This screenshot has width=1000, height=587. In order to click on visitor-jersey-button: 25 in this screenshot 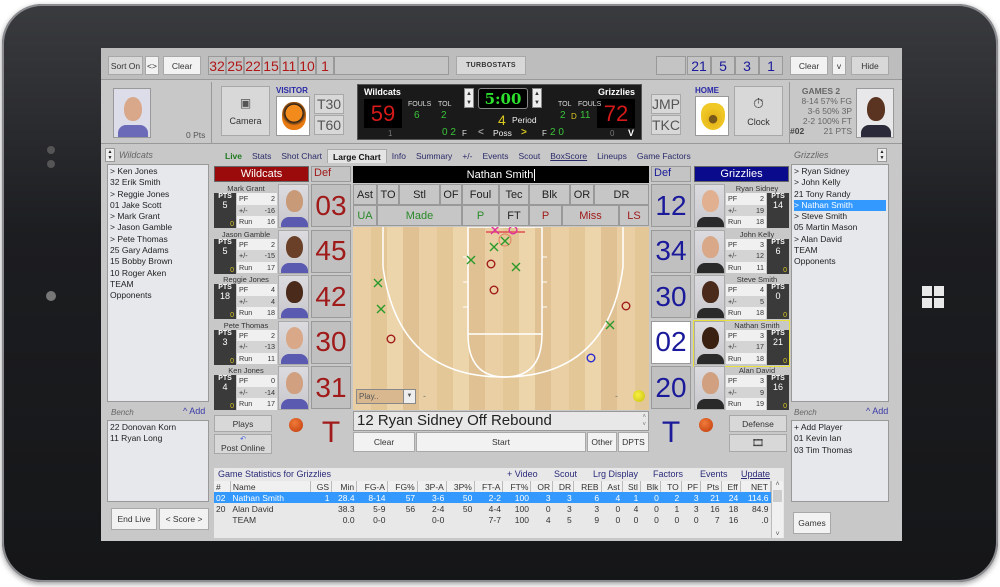, I will do `click(235, 65)`.